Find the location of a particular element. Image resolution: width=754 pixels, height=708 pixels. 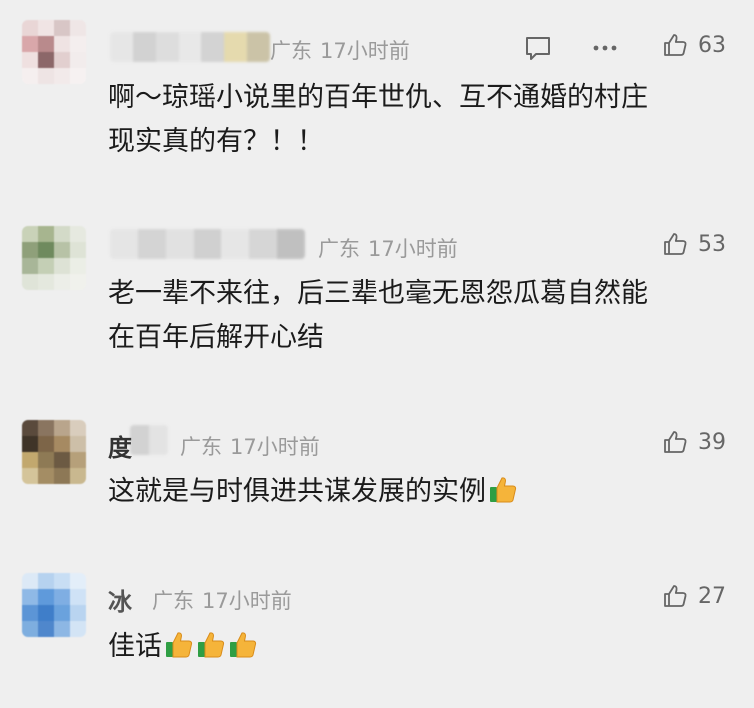

like-button: 27 is located at coordinates (694, 596).